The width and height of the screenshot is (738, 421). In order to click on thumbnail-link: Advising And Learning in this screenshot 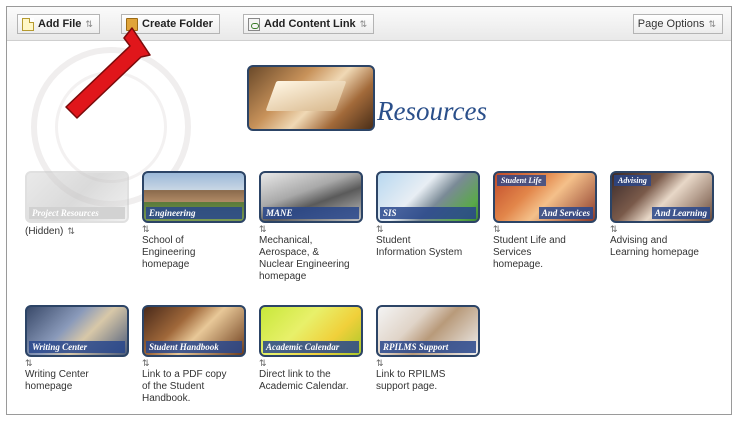, I will do `click(662, 197)`.